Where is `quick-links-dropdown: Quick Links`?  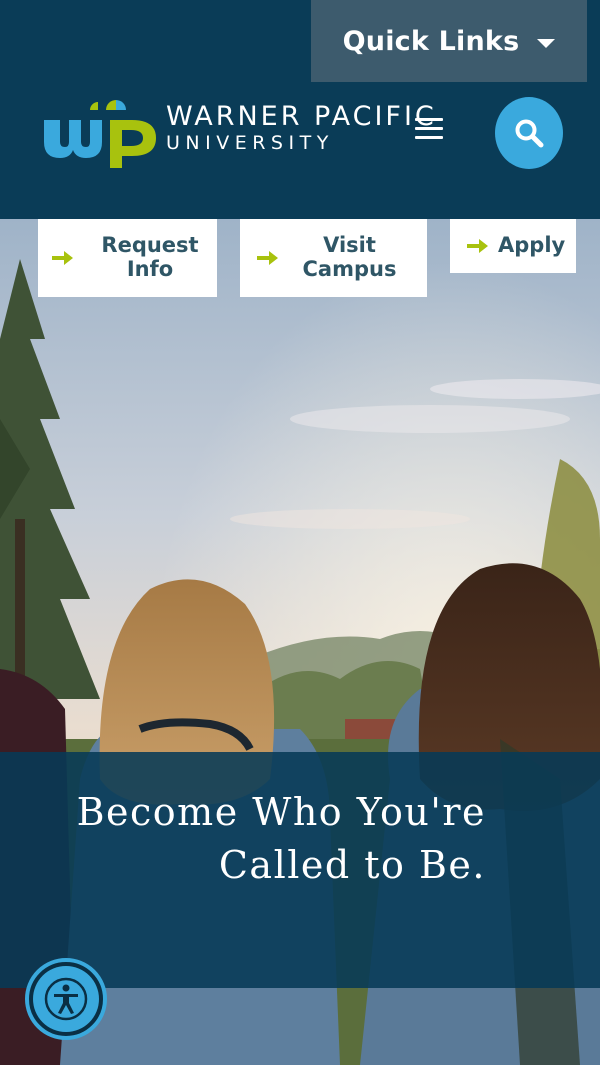 quick-links-dropdown: Quick Links is located at coordinates (449, 41).